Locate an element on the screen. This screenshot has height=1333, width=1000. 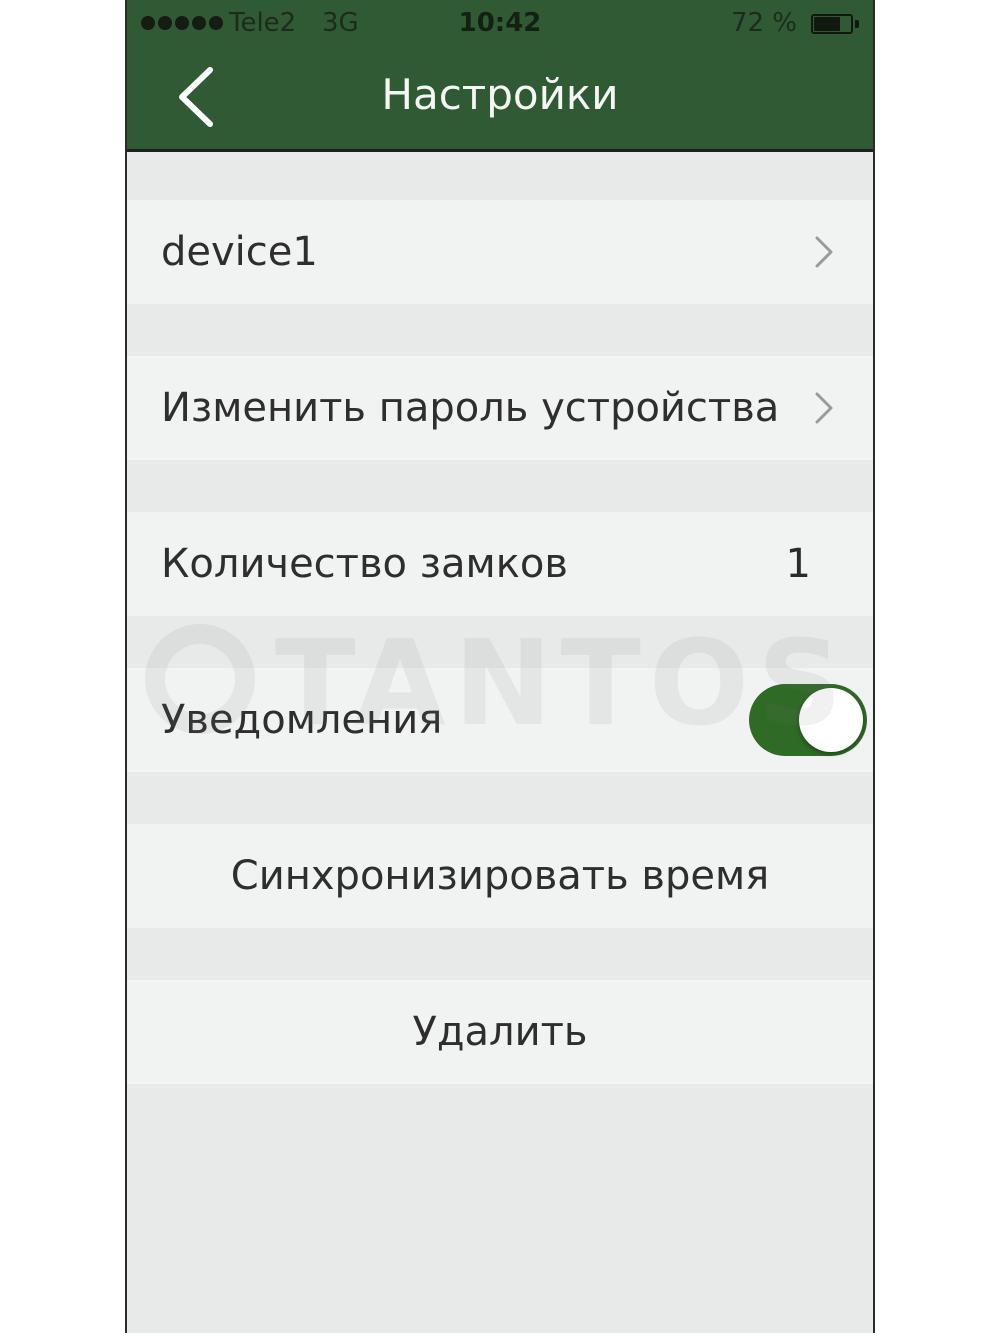
device-name-label: device1 is located at coordinates (239, 252).